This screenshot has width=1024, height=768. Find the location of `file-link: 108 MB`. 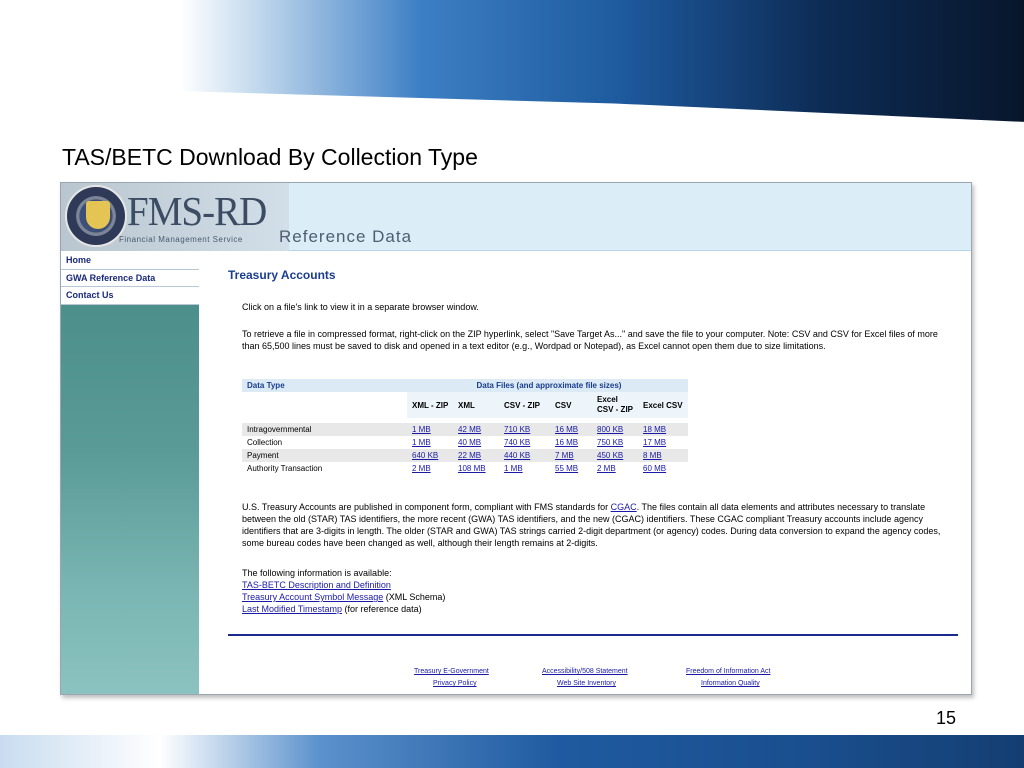

file-link: 108 MB is located at coordinates (472, 468).